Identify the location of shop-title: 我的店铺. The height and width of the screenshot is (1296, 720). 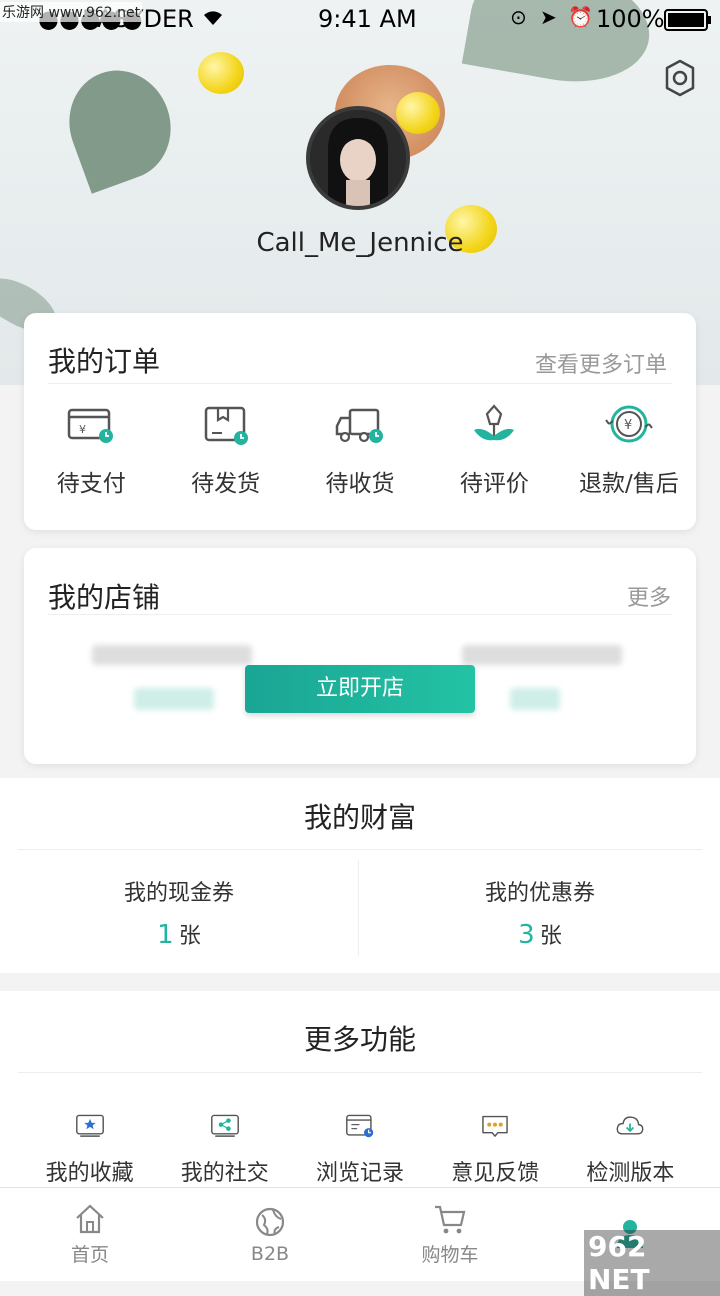
(104, 597).